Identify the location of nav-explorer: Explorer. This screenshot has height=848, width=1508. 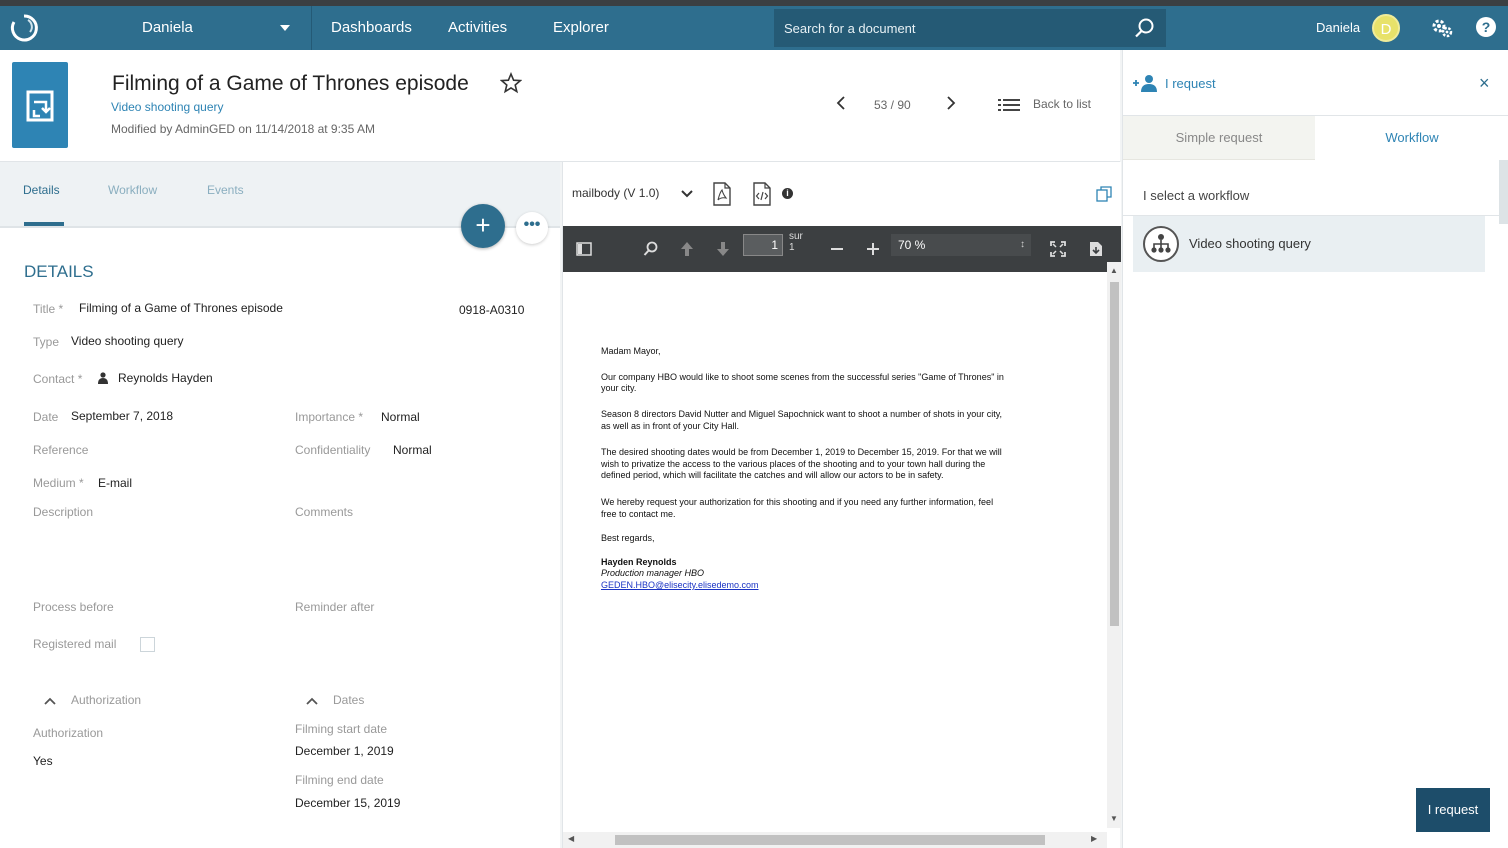
(581, 27).